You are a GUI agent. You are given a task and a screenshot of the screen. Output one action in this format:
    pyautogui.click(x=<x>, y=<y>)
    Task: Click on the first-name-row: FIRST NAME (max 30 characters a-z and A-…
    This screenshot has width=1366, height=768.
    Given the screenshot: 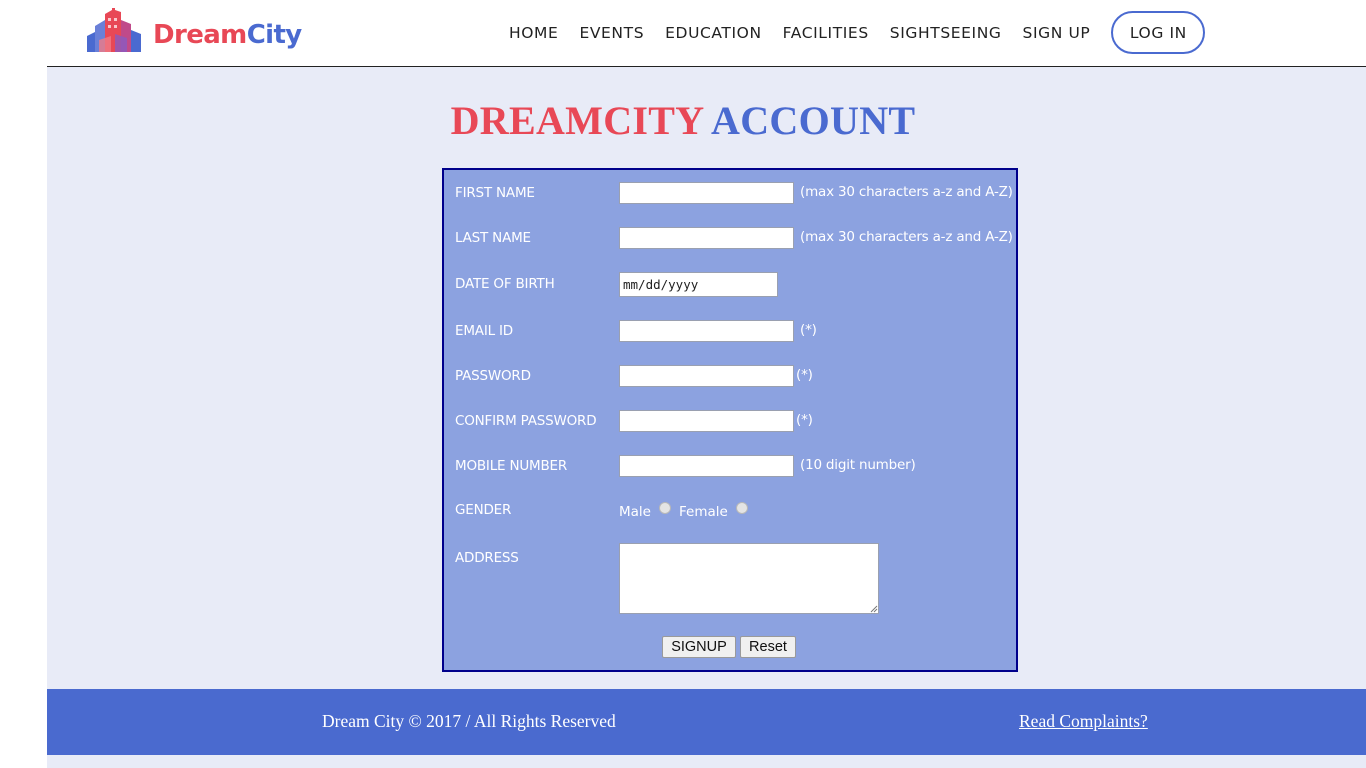 What is the action you would take?
    pyautogui.click(x=735, y=194)
    